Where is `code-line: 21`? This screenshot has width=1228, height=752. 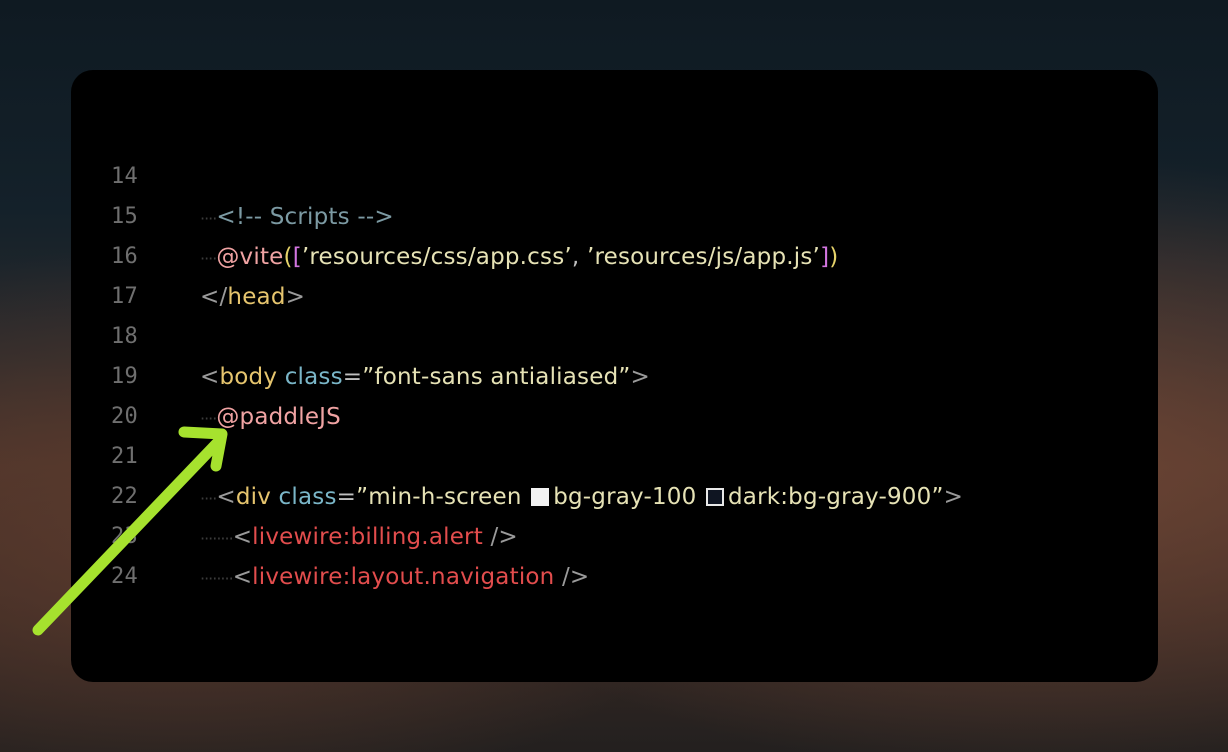 code-line: 21 is located at coordinates (614, 457).